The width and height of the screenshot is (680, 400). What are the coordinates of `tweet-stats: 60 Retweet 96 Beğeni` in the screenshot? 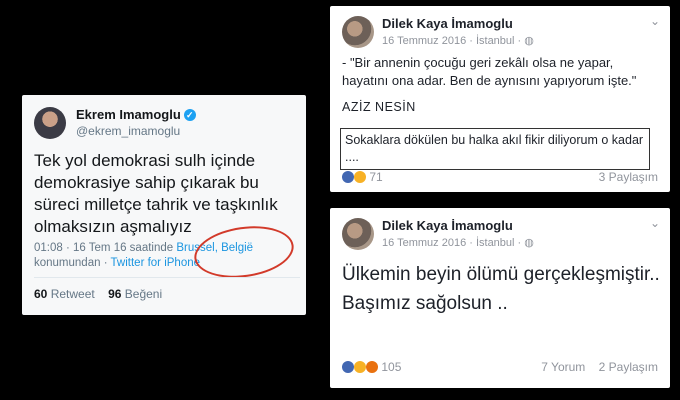 It's located at (98, 294).